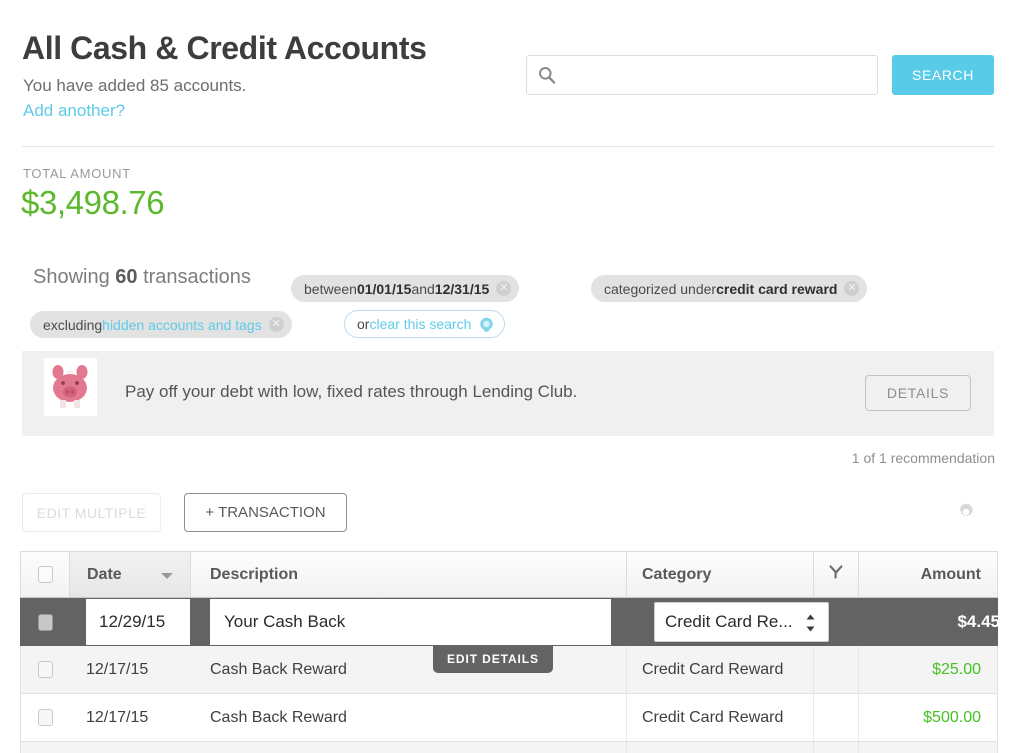 The height and width of the screenshot is (753, 1024). Describe the element at coordinates (70, 387) in the screenshot. I see `piggy-bank-icon` at that location.